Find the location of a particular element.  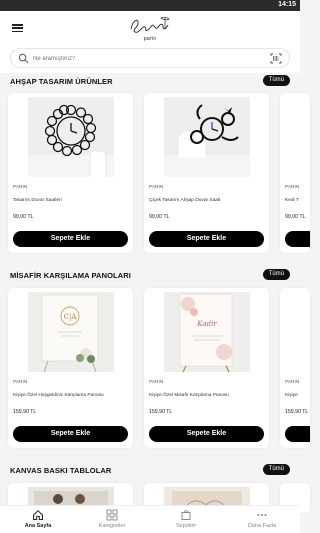

product-name: Kişiye Özel Misafir Karşılama Panosu is located at coordinates (189, 395).